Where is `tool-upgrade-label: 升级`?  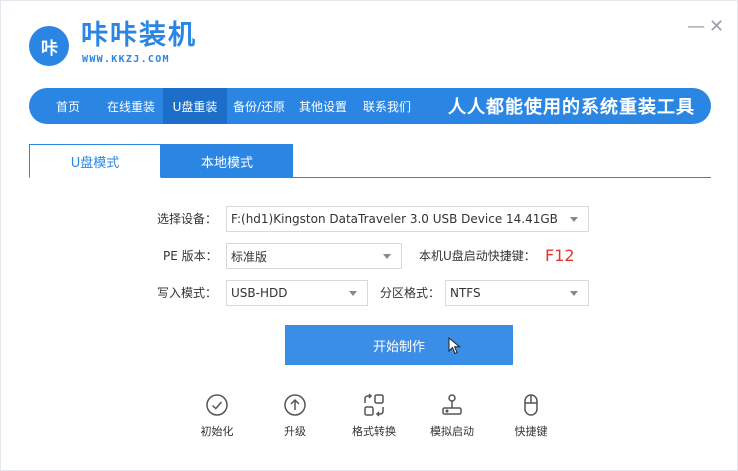 tool-upgrade-label: 升级 is located at coordinates (295, 431).